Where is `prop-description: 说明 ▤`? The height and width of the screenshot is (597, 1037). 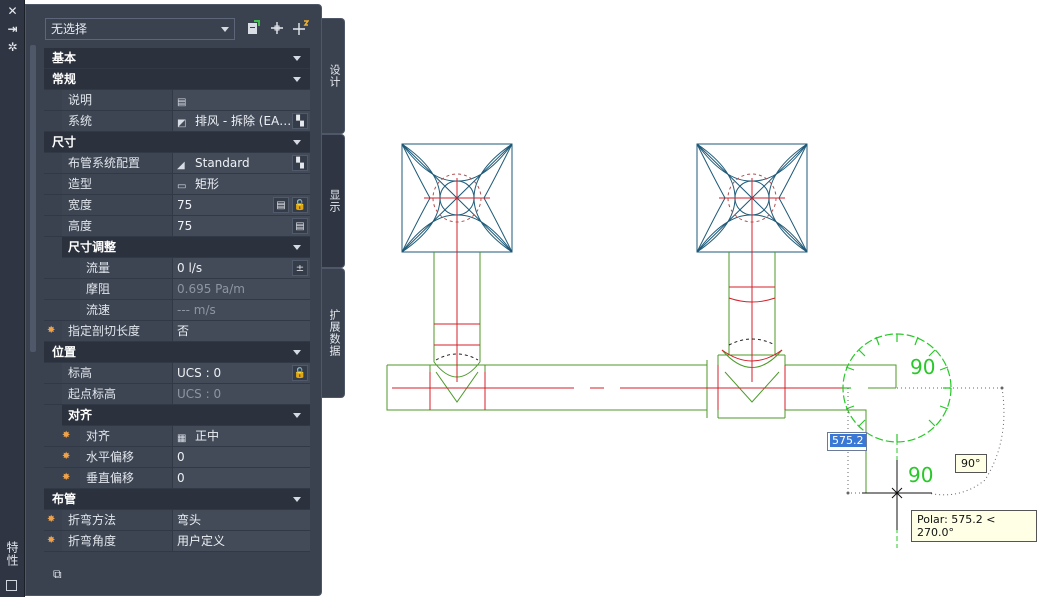 prop-description: 说明 ▤ is located at coordinates (177, 100).